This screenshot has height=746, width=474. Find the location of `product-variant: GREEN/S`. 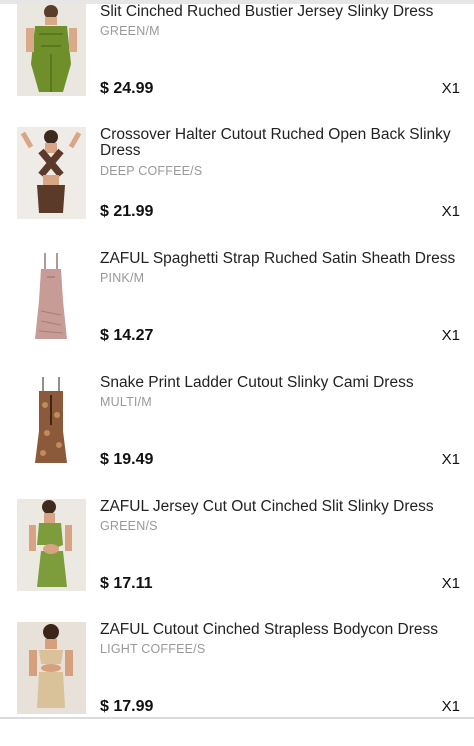

product-variant: GREEN/S is located at coordinates (129, 526).